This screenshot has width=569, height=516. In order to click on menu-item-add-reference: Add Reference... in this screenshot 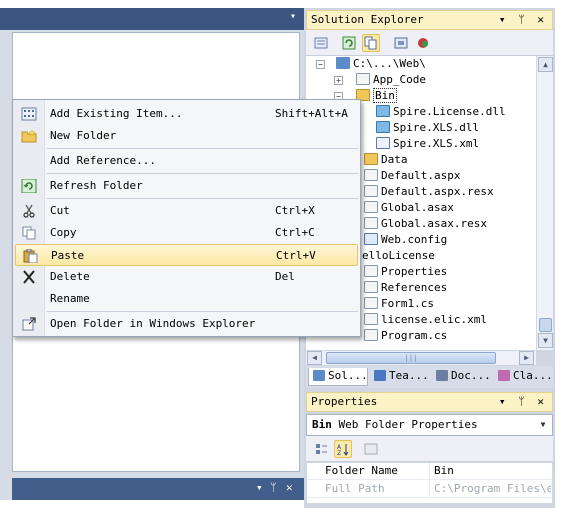, I will do `click(186, 161)`.